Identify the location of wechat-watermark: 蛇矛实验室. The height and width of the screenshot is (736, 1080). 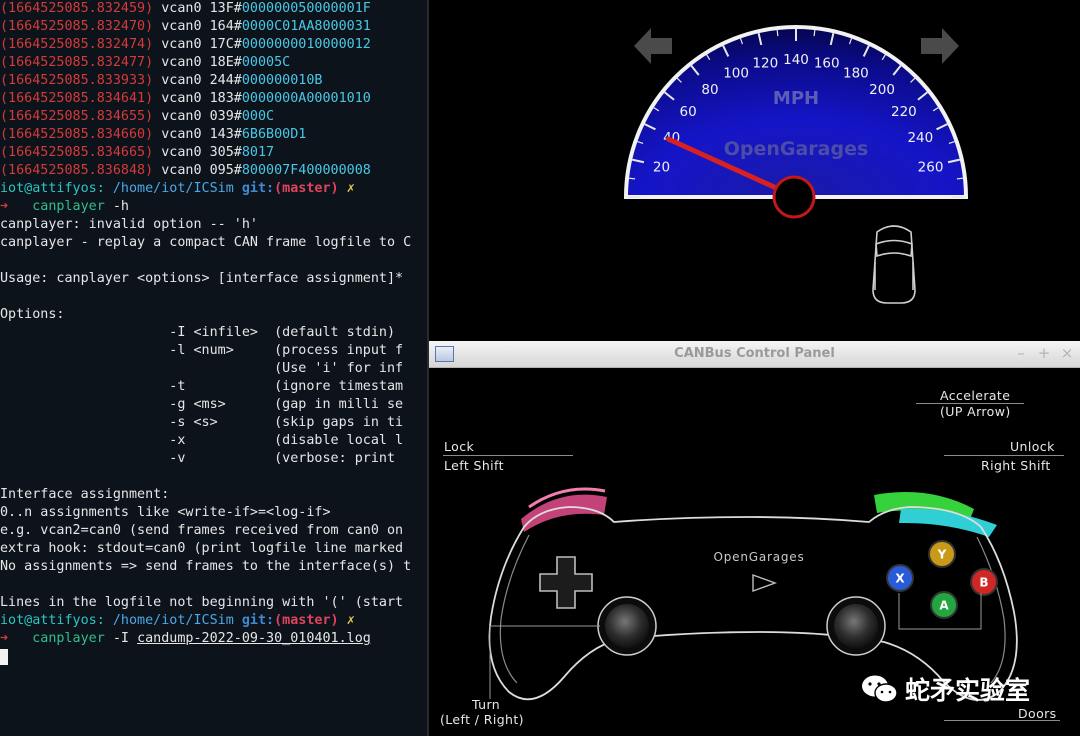
(945, 690).